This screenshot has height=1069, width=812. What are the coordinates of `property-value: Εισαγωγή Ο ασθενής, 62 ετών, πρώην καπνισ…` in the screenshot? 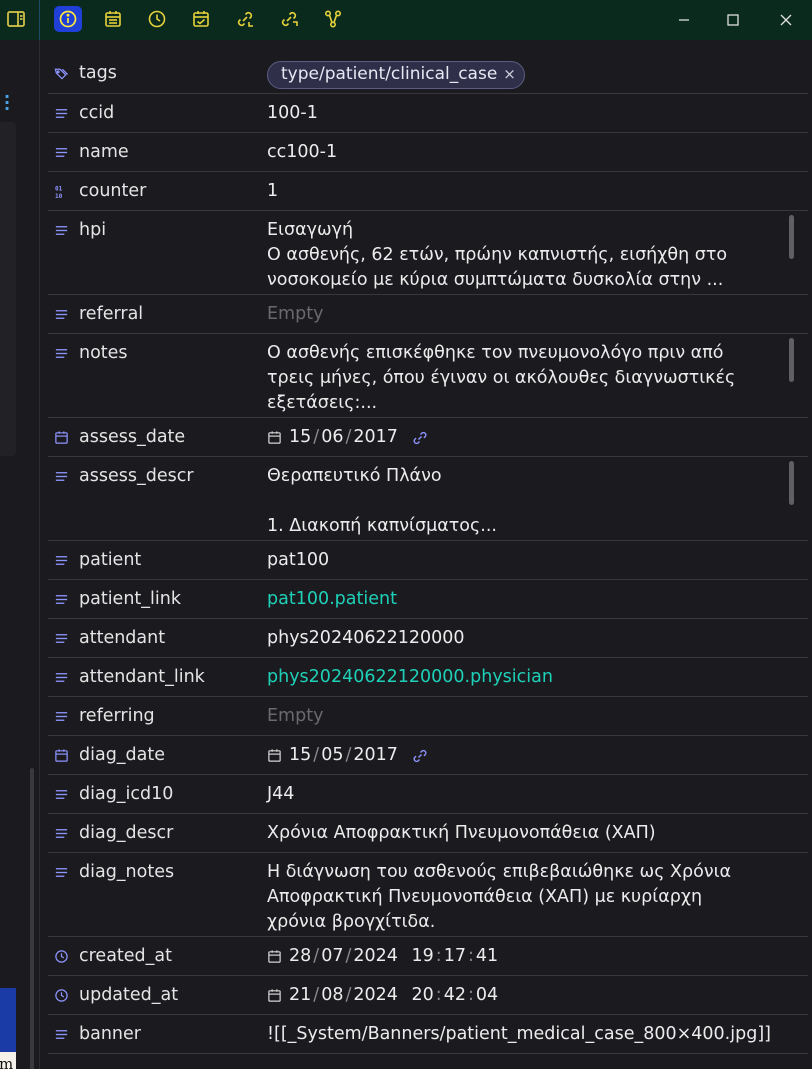 It's located at (533, 252).